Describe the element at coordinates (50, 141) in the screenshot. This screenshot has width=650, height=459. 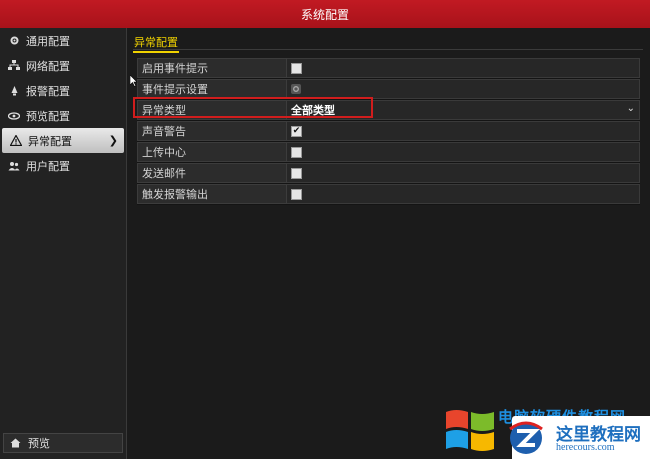
I see `sidebar-item-label: 异常配置` at that location.